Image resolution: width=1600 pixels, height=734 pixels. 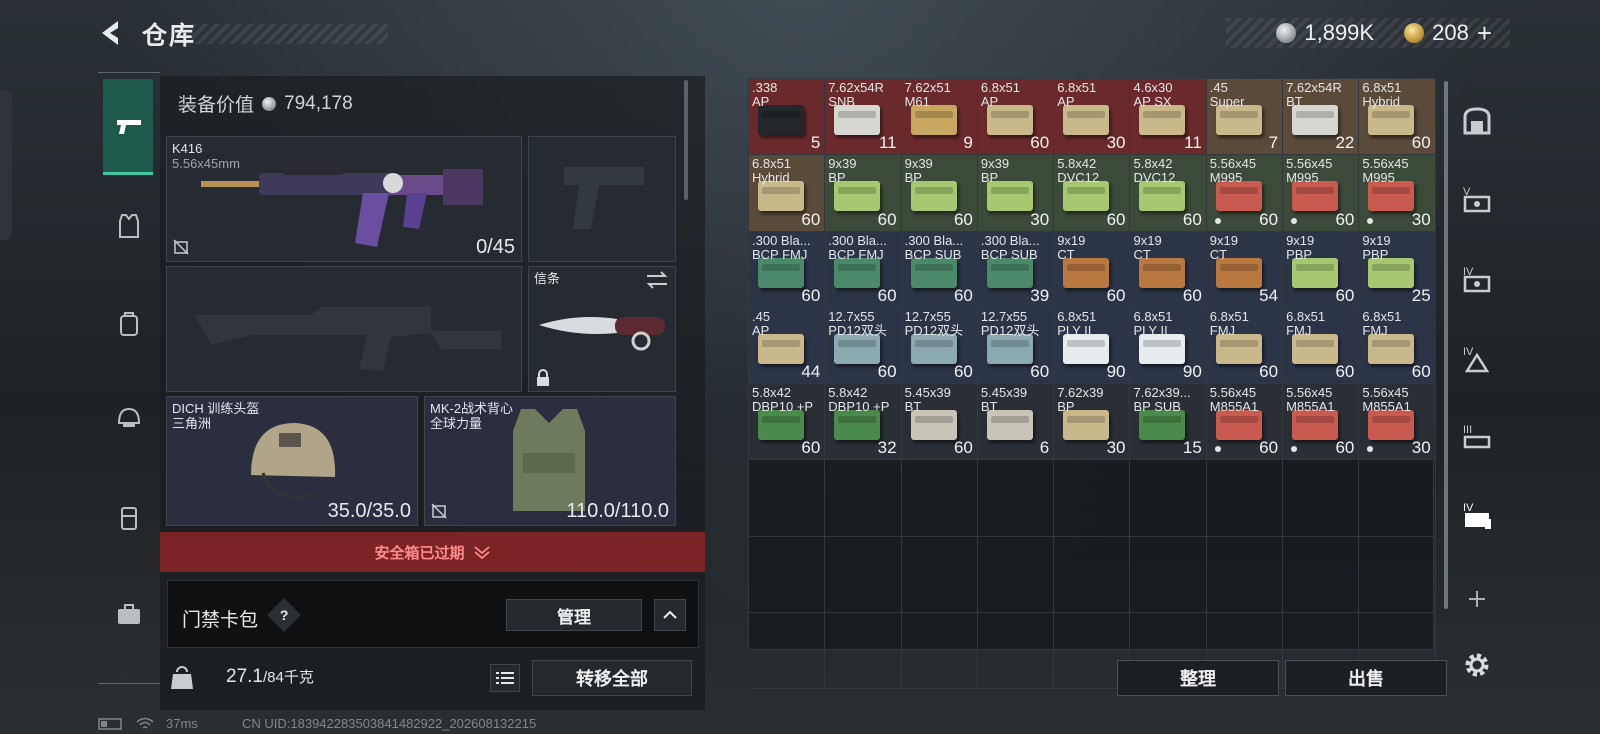 What do you see at coordinates (432, 552) in the screenshot?
I see `secure-case-expired-banner: 安全箱已过期` at bounding box center [432, 552].